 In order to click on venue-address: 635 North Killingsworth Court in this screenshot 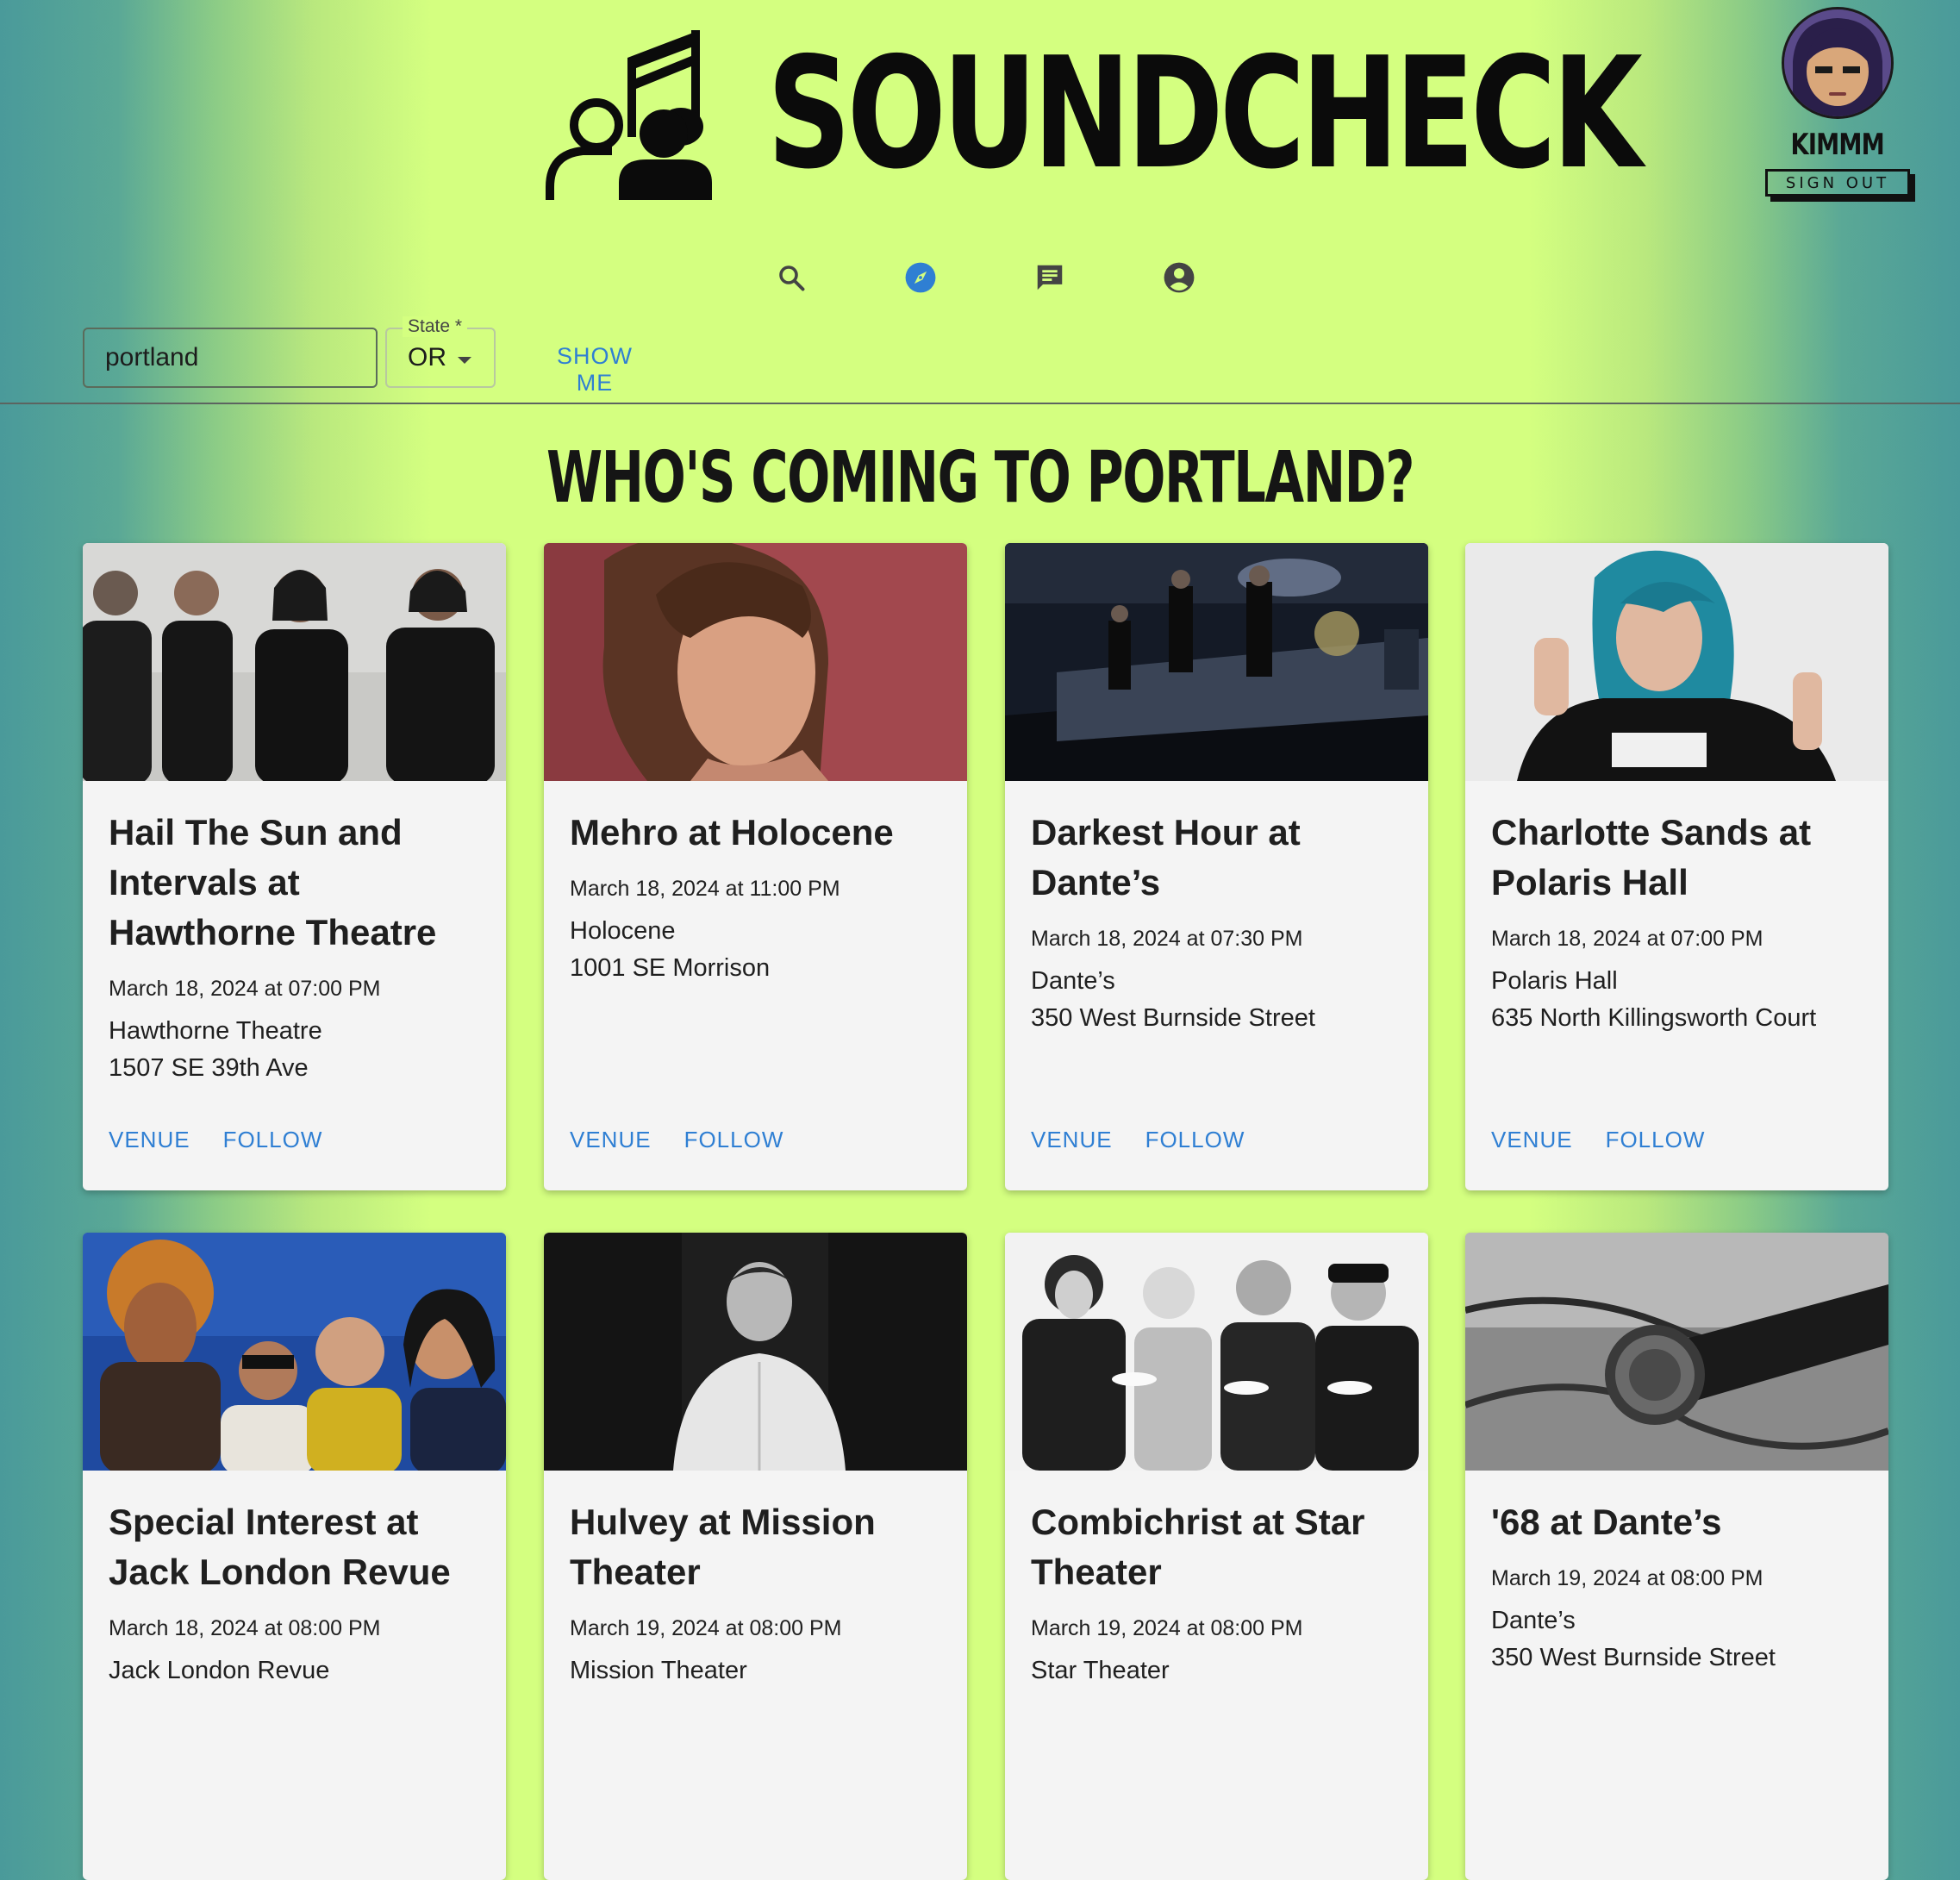, I will do `click(1654, 1018)`.